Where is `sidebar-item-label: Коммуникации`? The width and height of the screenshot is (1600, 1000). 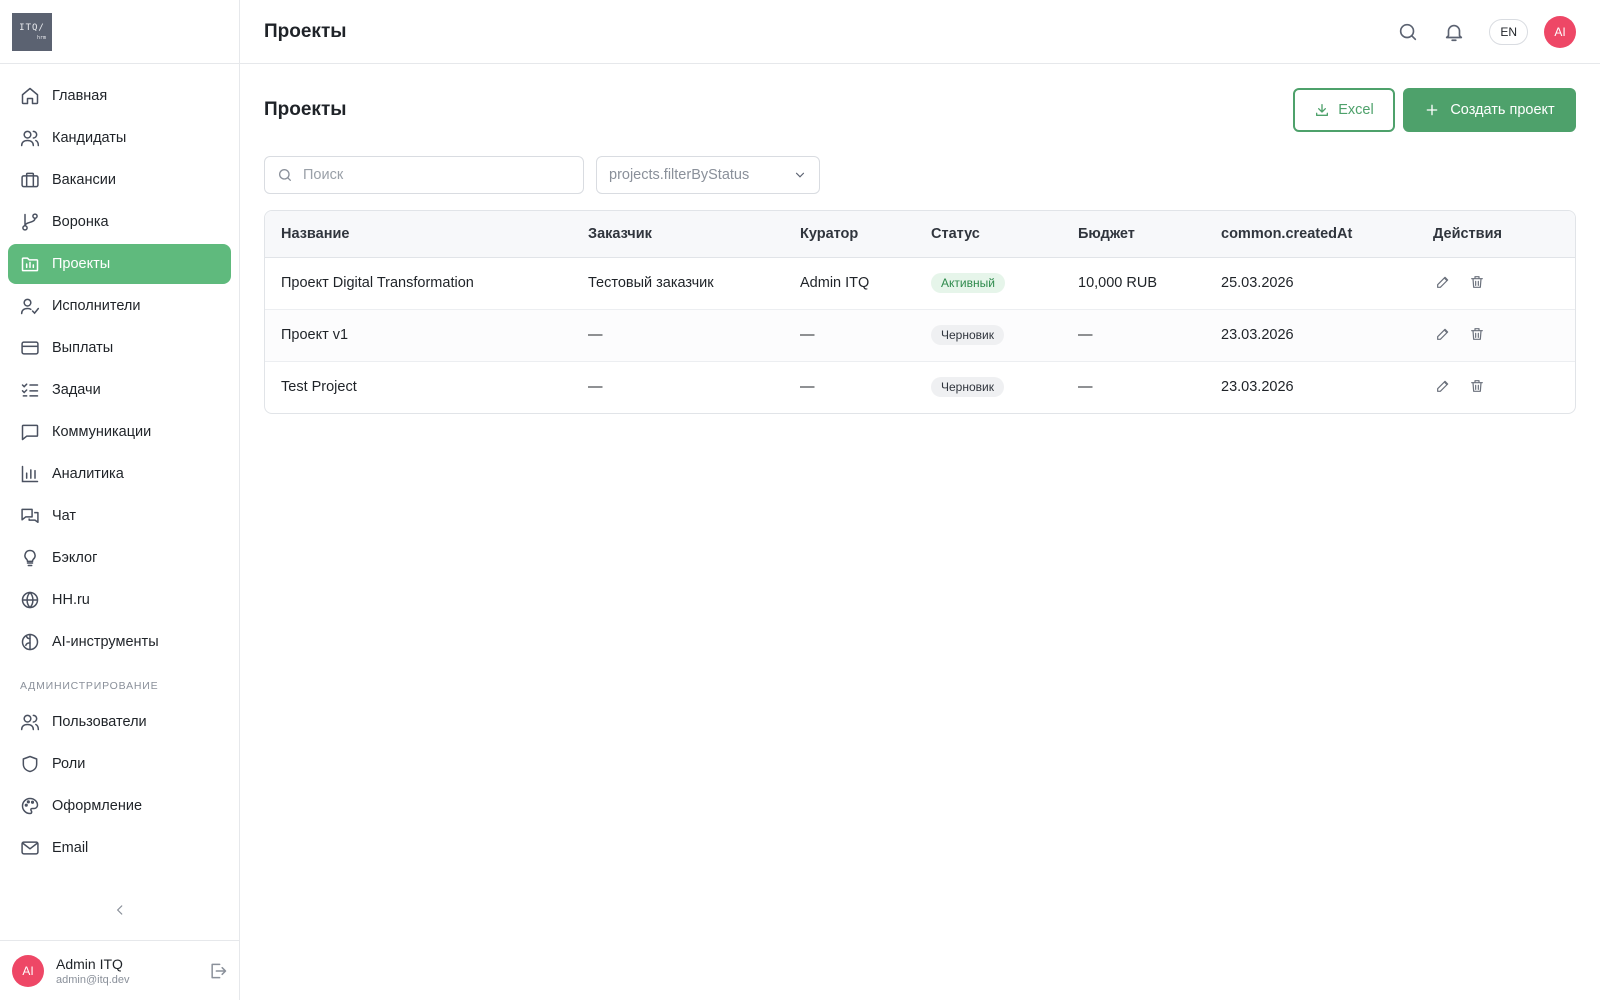 sidebar-item-label: Коммуникации is located at coordinates (102, 432).